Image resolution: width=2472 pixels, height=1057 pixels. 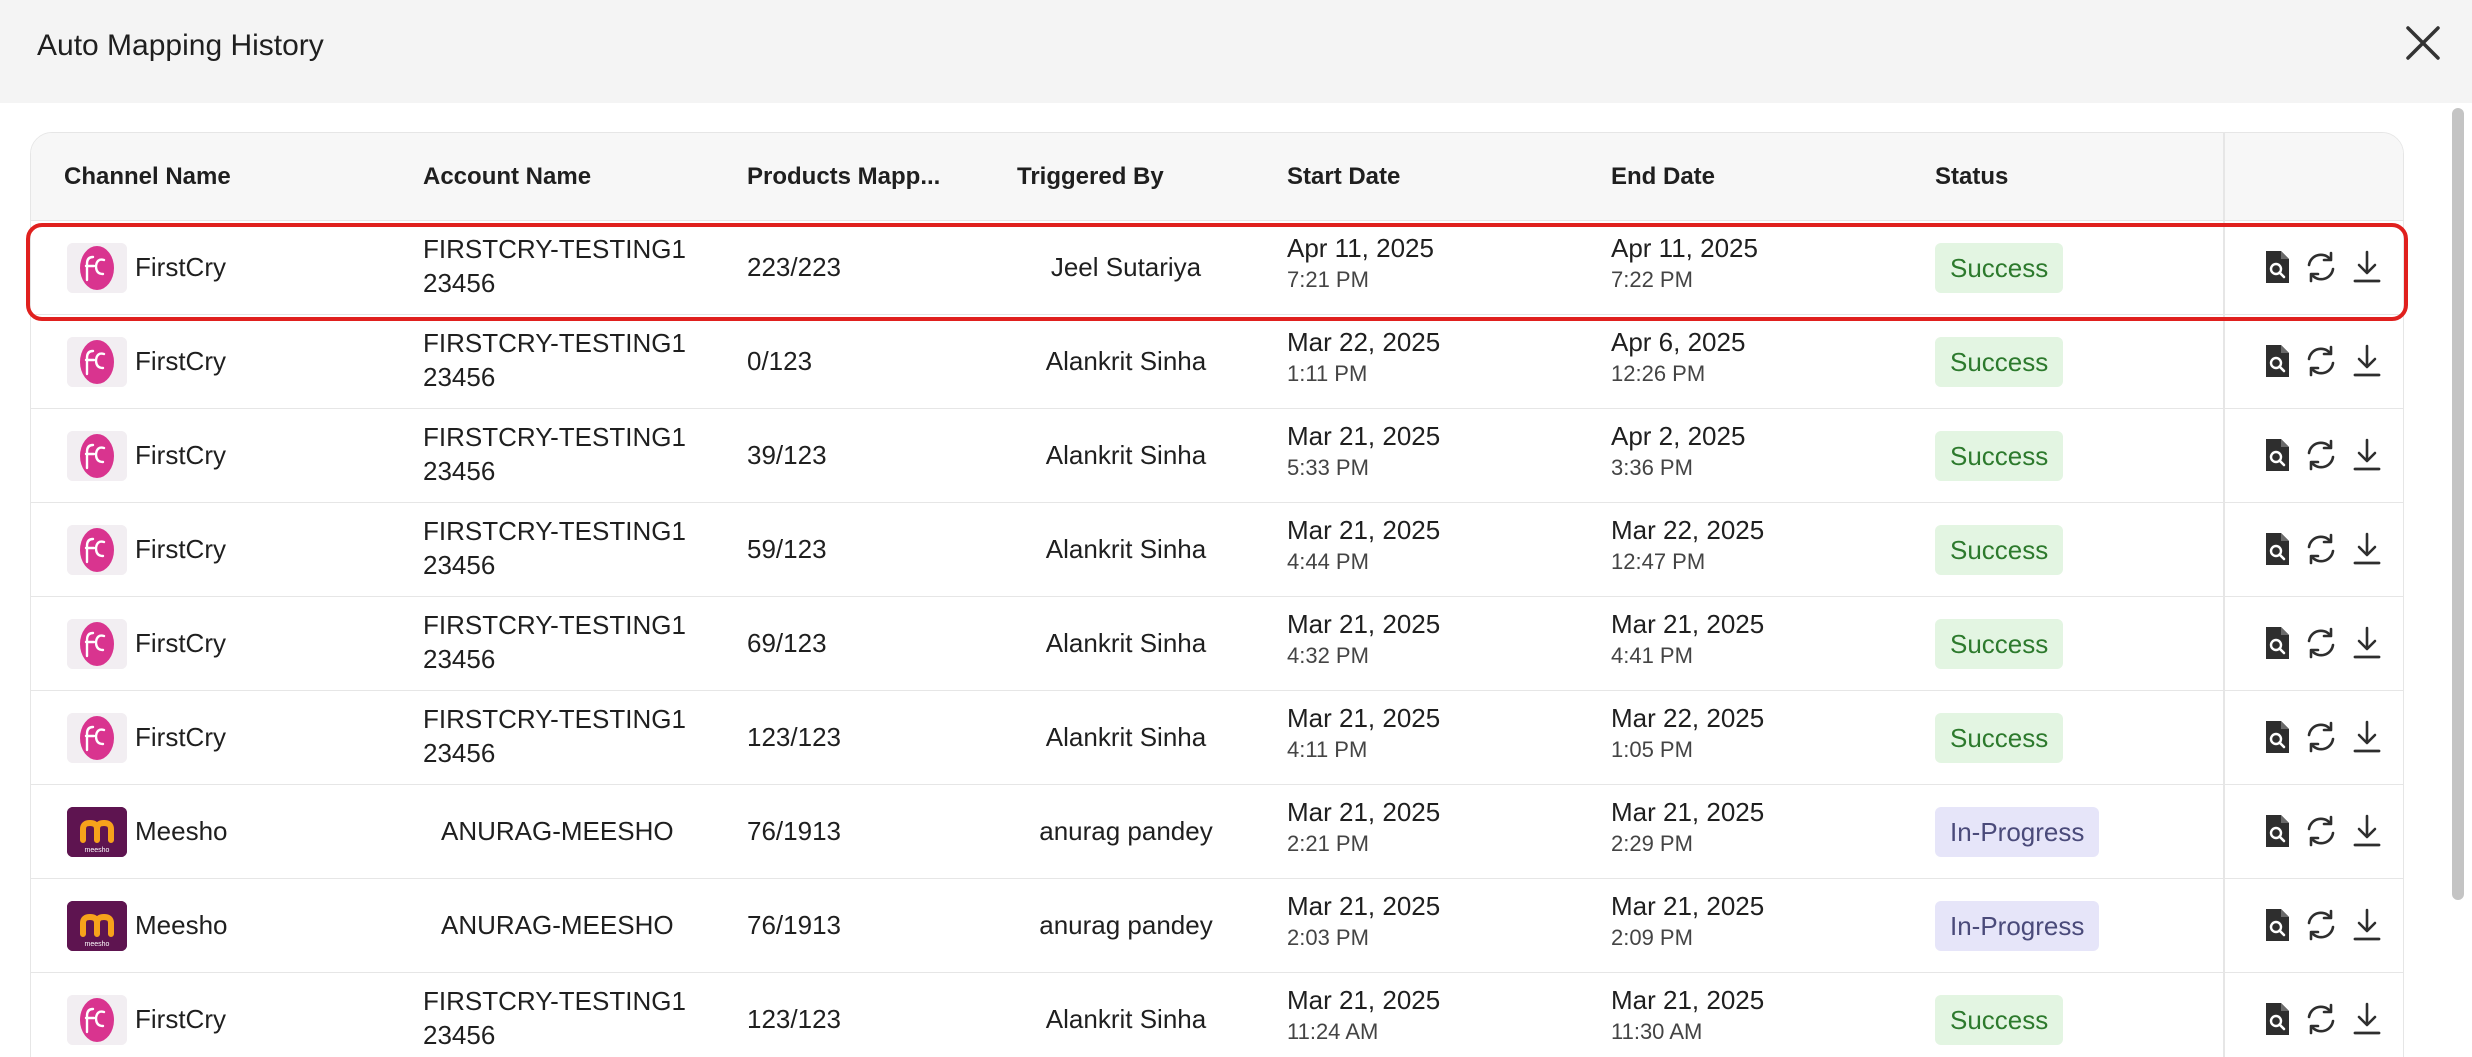 What do you see at coordinates (97, 944) in the screenshot?
I see `svg-text: meesho` at bounding box center [97, 944].